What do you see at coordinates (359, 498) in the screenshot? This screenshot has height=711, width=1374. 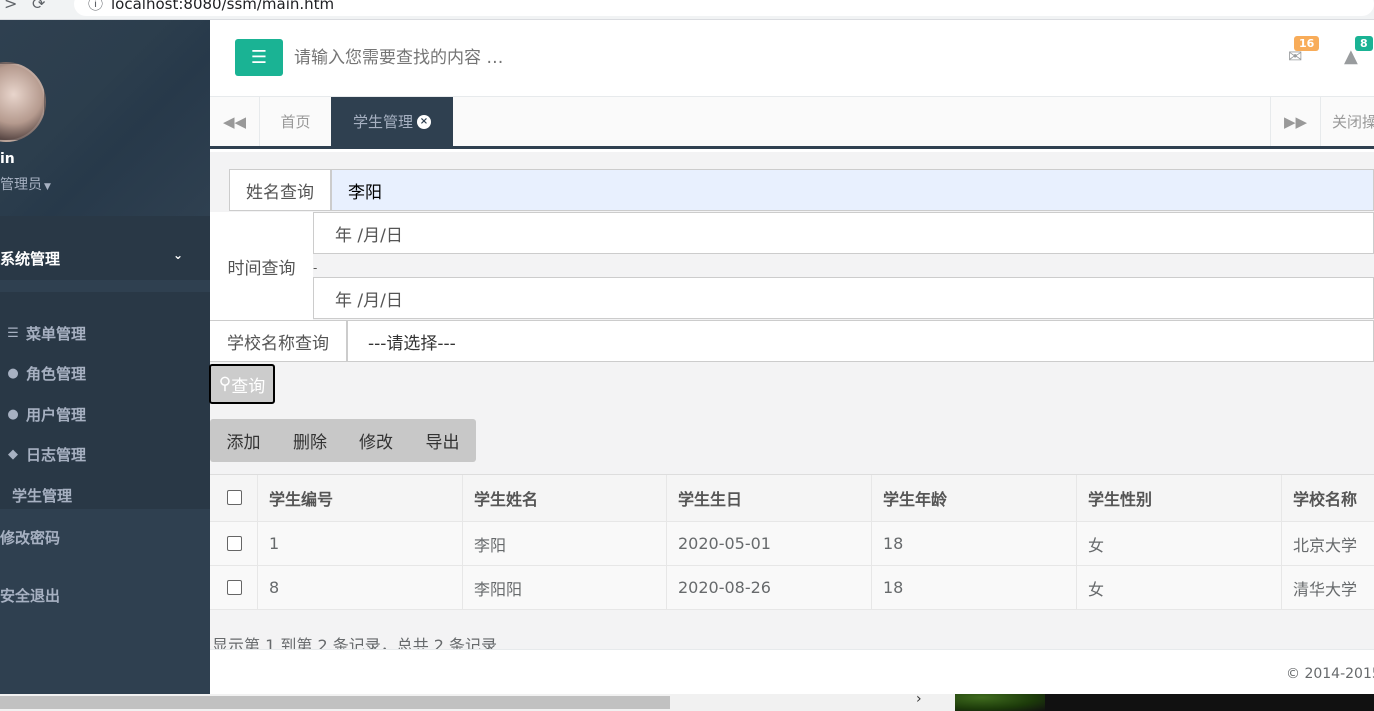 I see `column-header: 学生编号` at bounding box center [359, 498].